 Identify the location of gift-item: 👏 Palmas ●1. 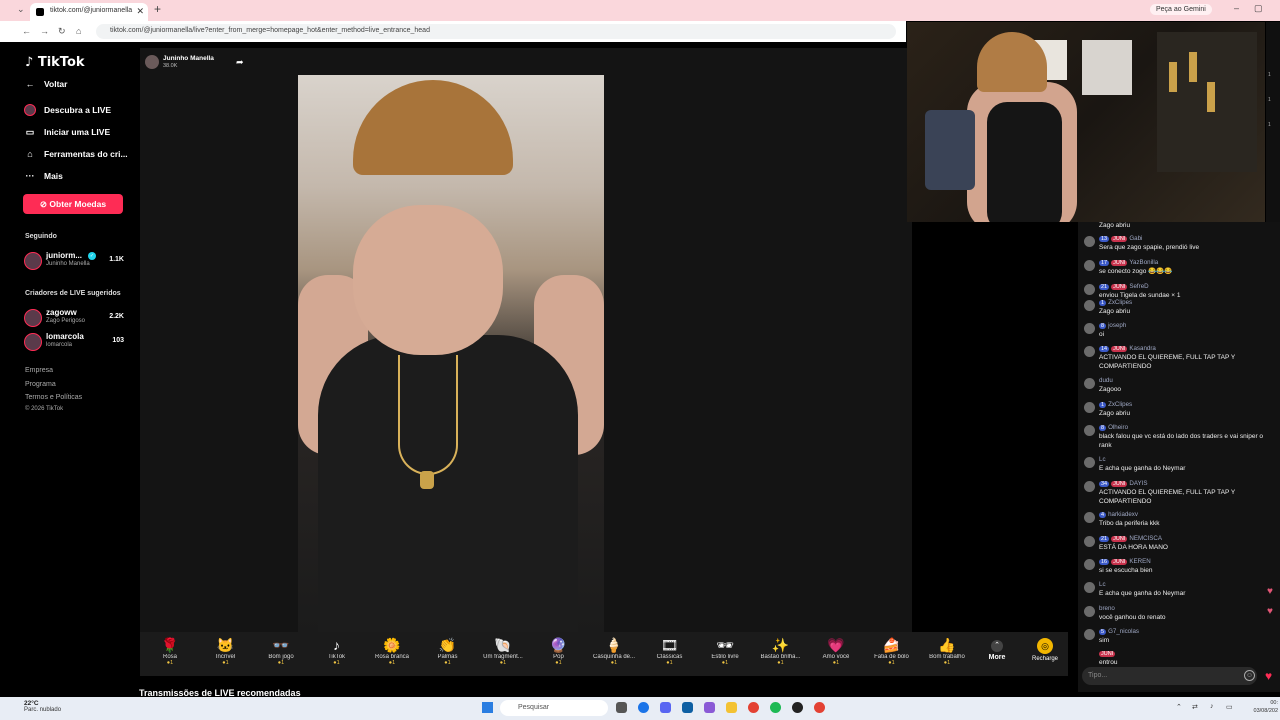
(448, 654).